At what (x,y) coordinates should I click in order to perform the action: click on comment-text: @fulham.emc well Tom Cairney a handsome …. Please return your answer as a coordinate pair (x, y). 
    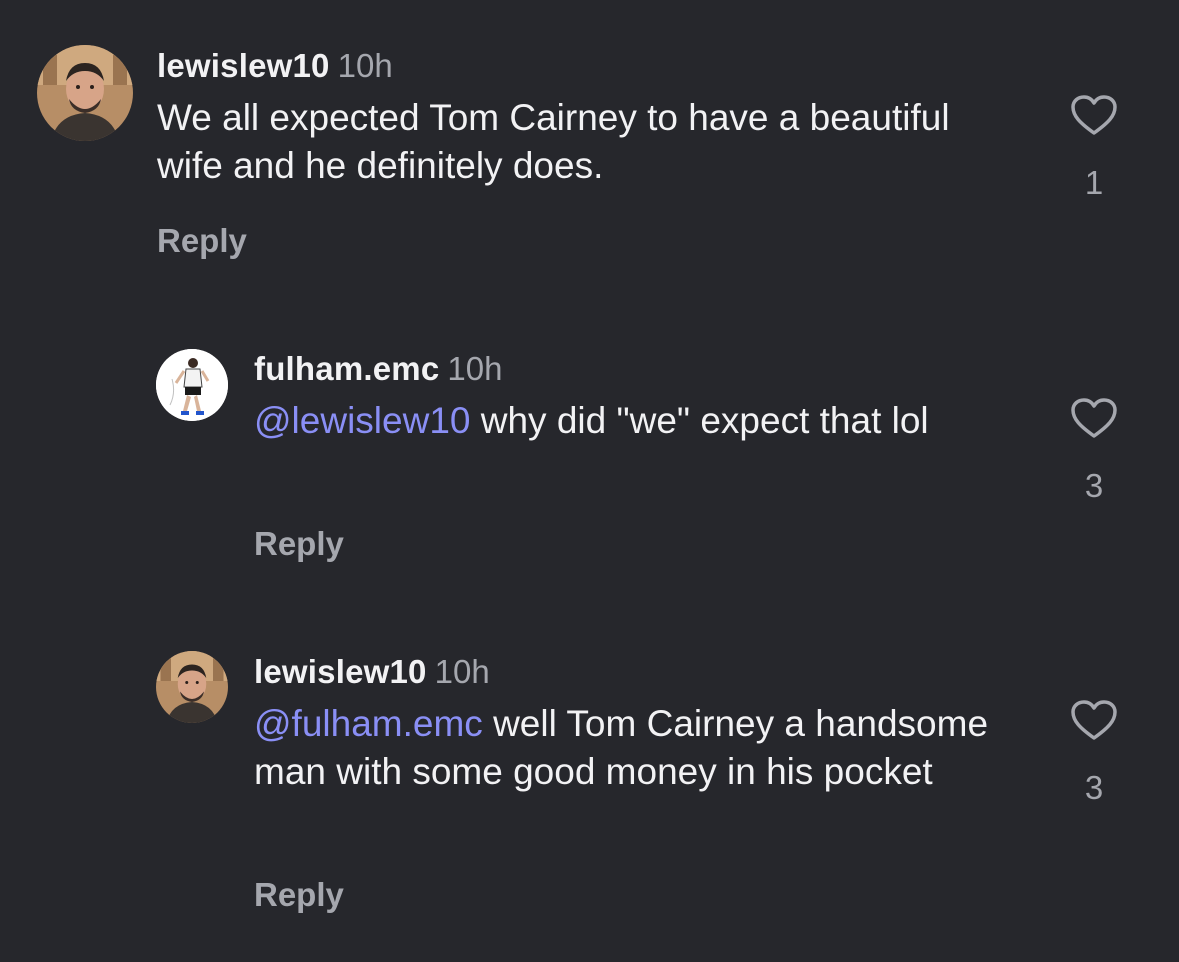
    Looking at the image, I should click on (644, 748).